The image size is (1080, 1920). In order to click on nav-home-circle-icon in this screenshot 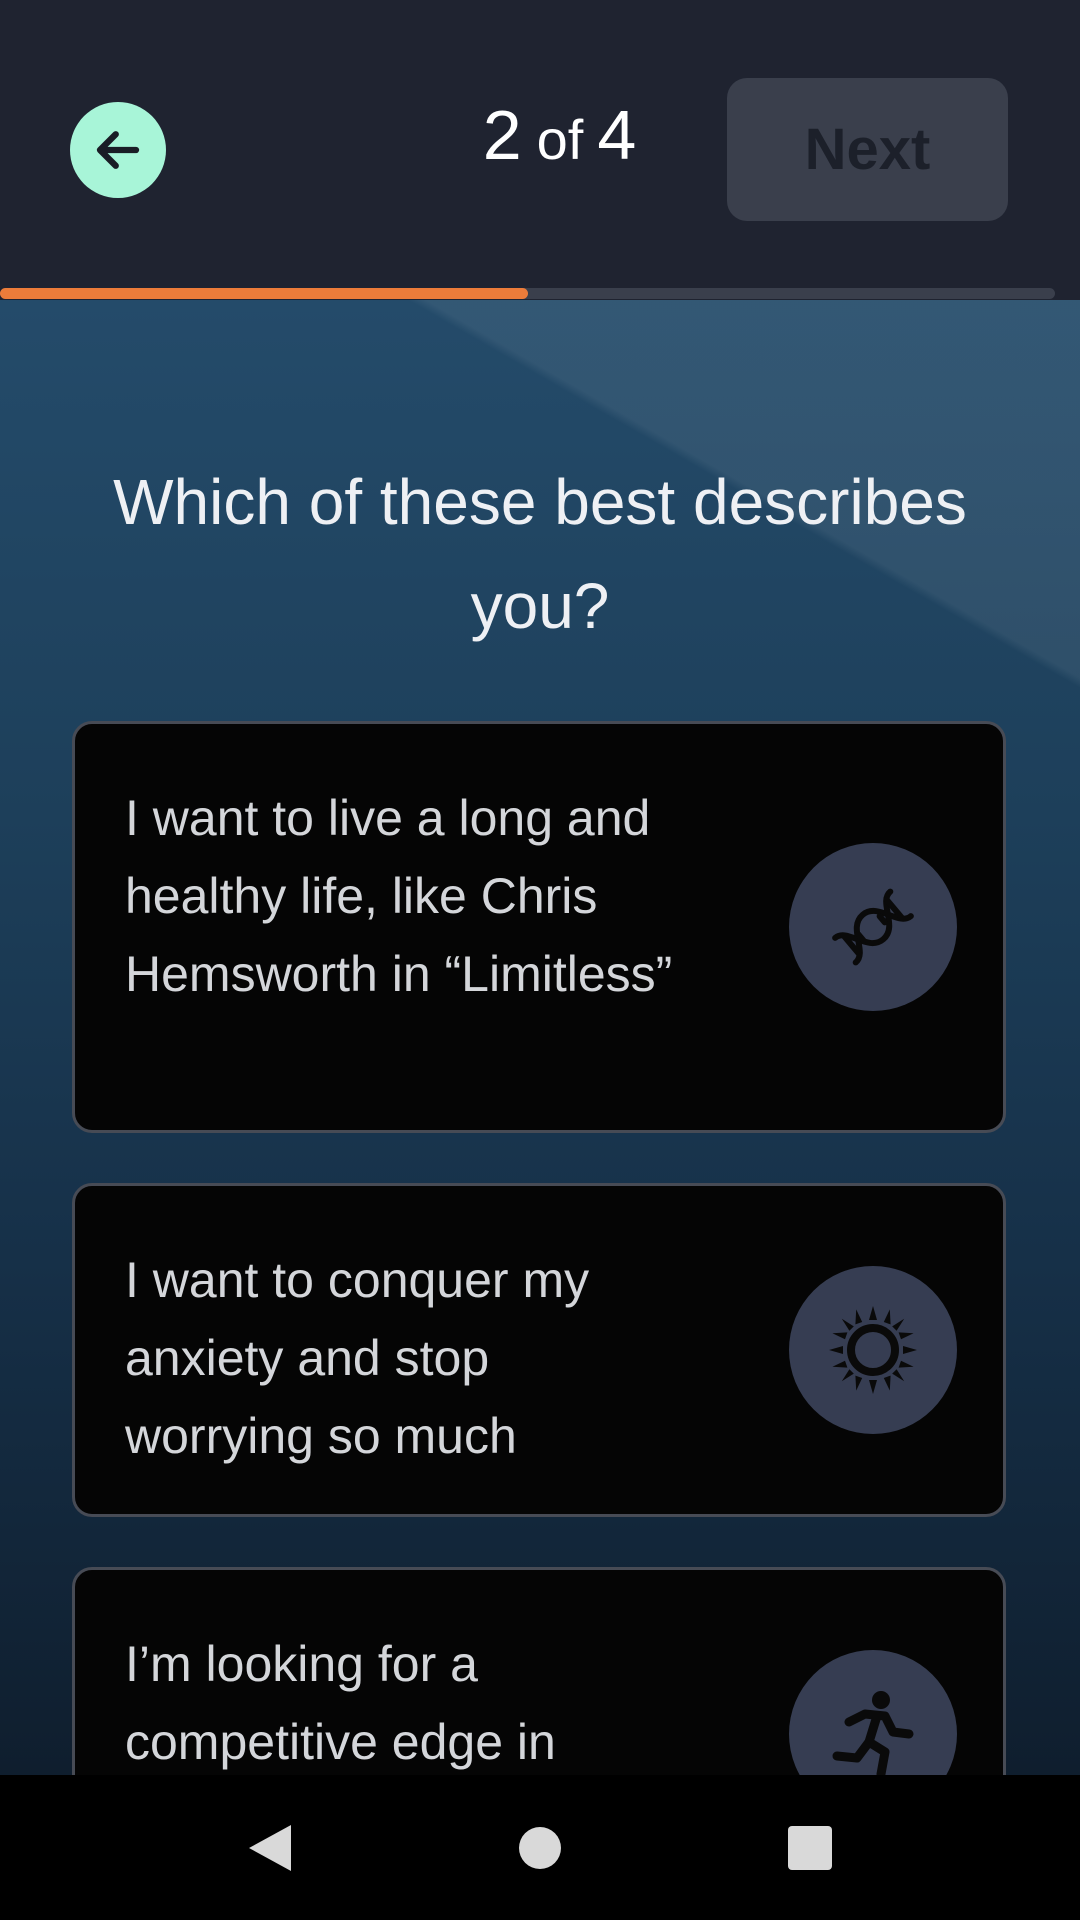, I will do `click(540, 1847)`.